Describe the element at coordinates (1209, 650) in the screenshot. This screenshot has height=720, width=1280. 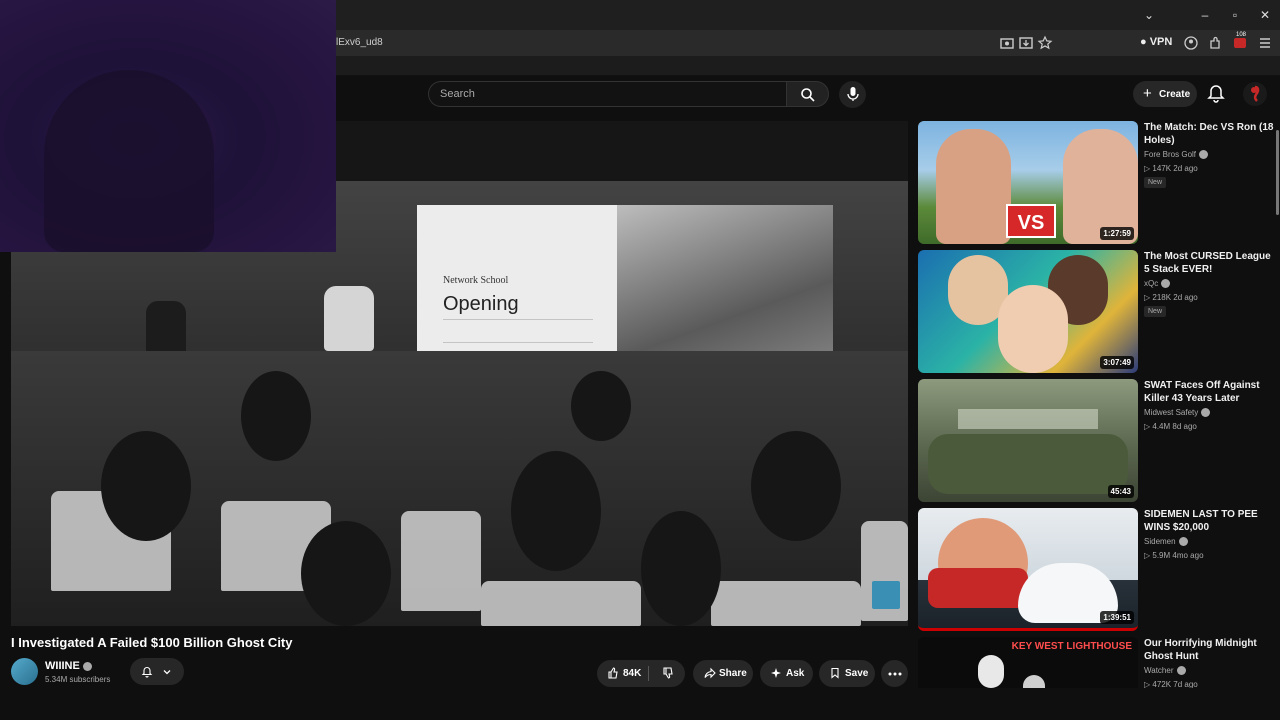
I see `rec-title: Our Horrifying Midnight Ghost Hunt` at that location.